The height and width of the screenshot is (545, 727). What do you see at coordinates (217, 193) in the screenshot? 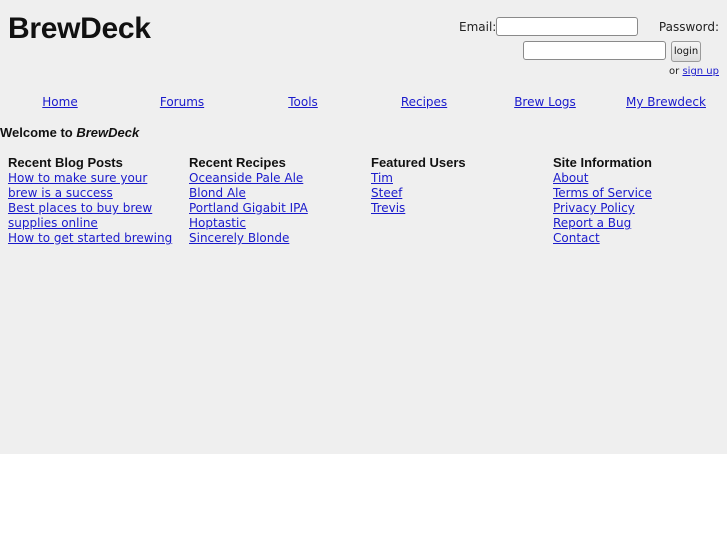
I see `recipe-link: Blond Ale` at bounding box center [217, 193].